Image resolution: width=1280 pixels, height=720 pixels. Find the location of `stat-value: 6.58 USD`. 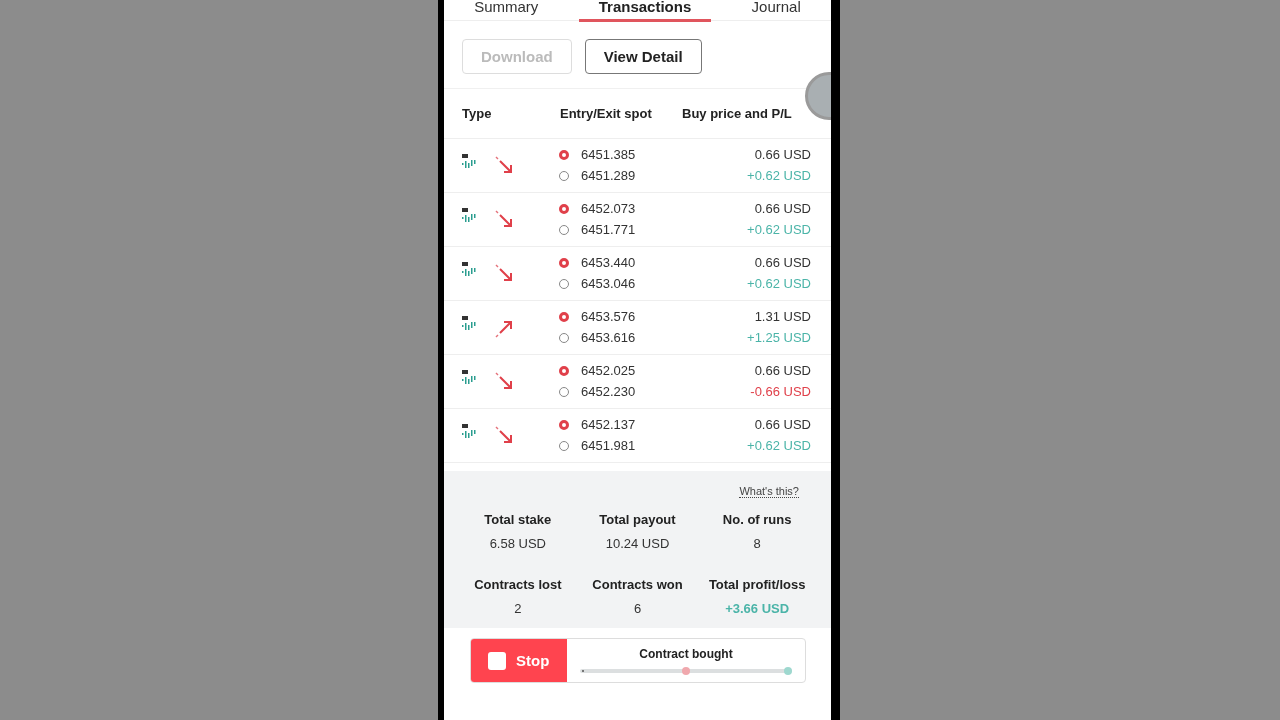

stat-value: 6.58 USD is located at coordinates (517, 543).